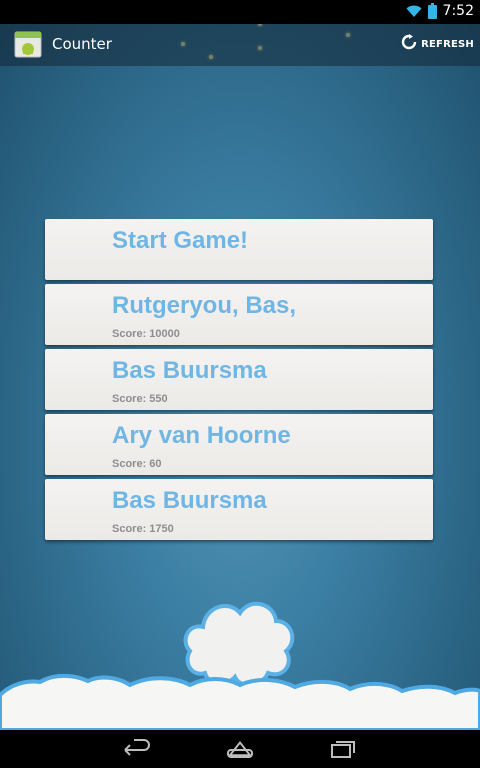 The image size is (480, 768). I want to click on card-score: Score: 1750, so click(143, 529).